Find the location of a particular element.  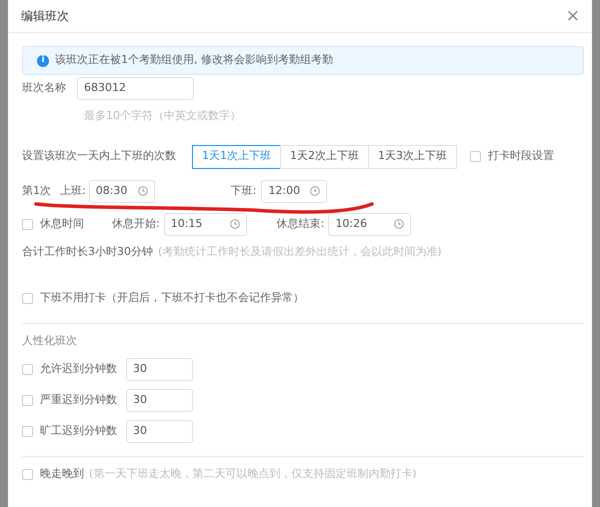

alert-message: 该班次正在被1个考勤组使用, 修改将会影响到考勤组考勤 is located at coordinates (194, 60).